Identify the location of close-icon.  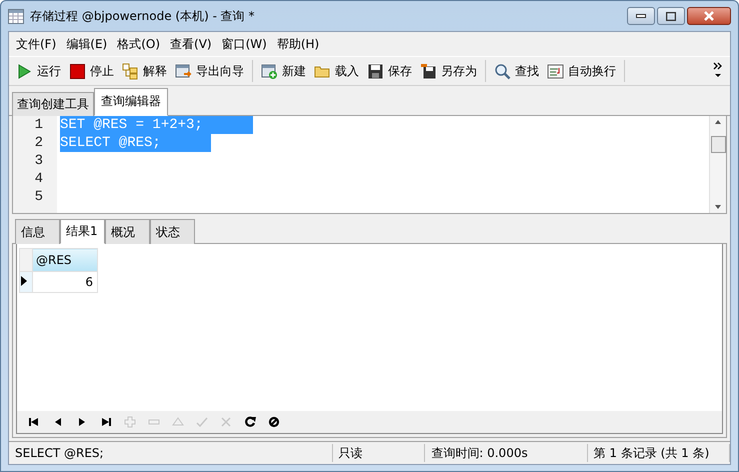
(709, 16).